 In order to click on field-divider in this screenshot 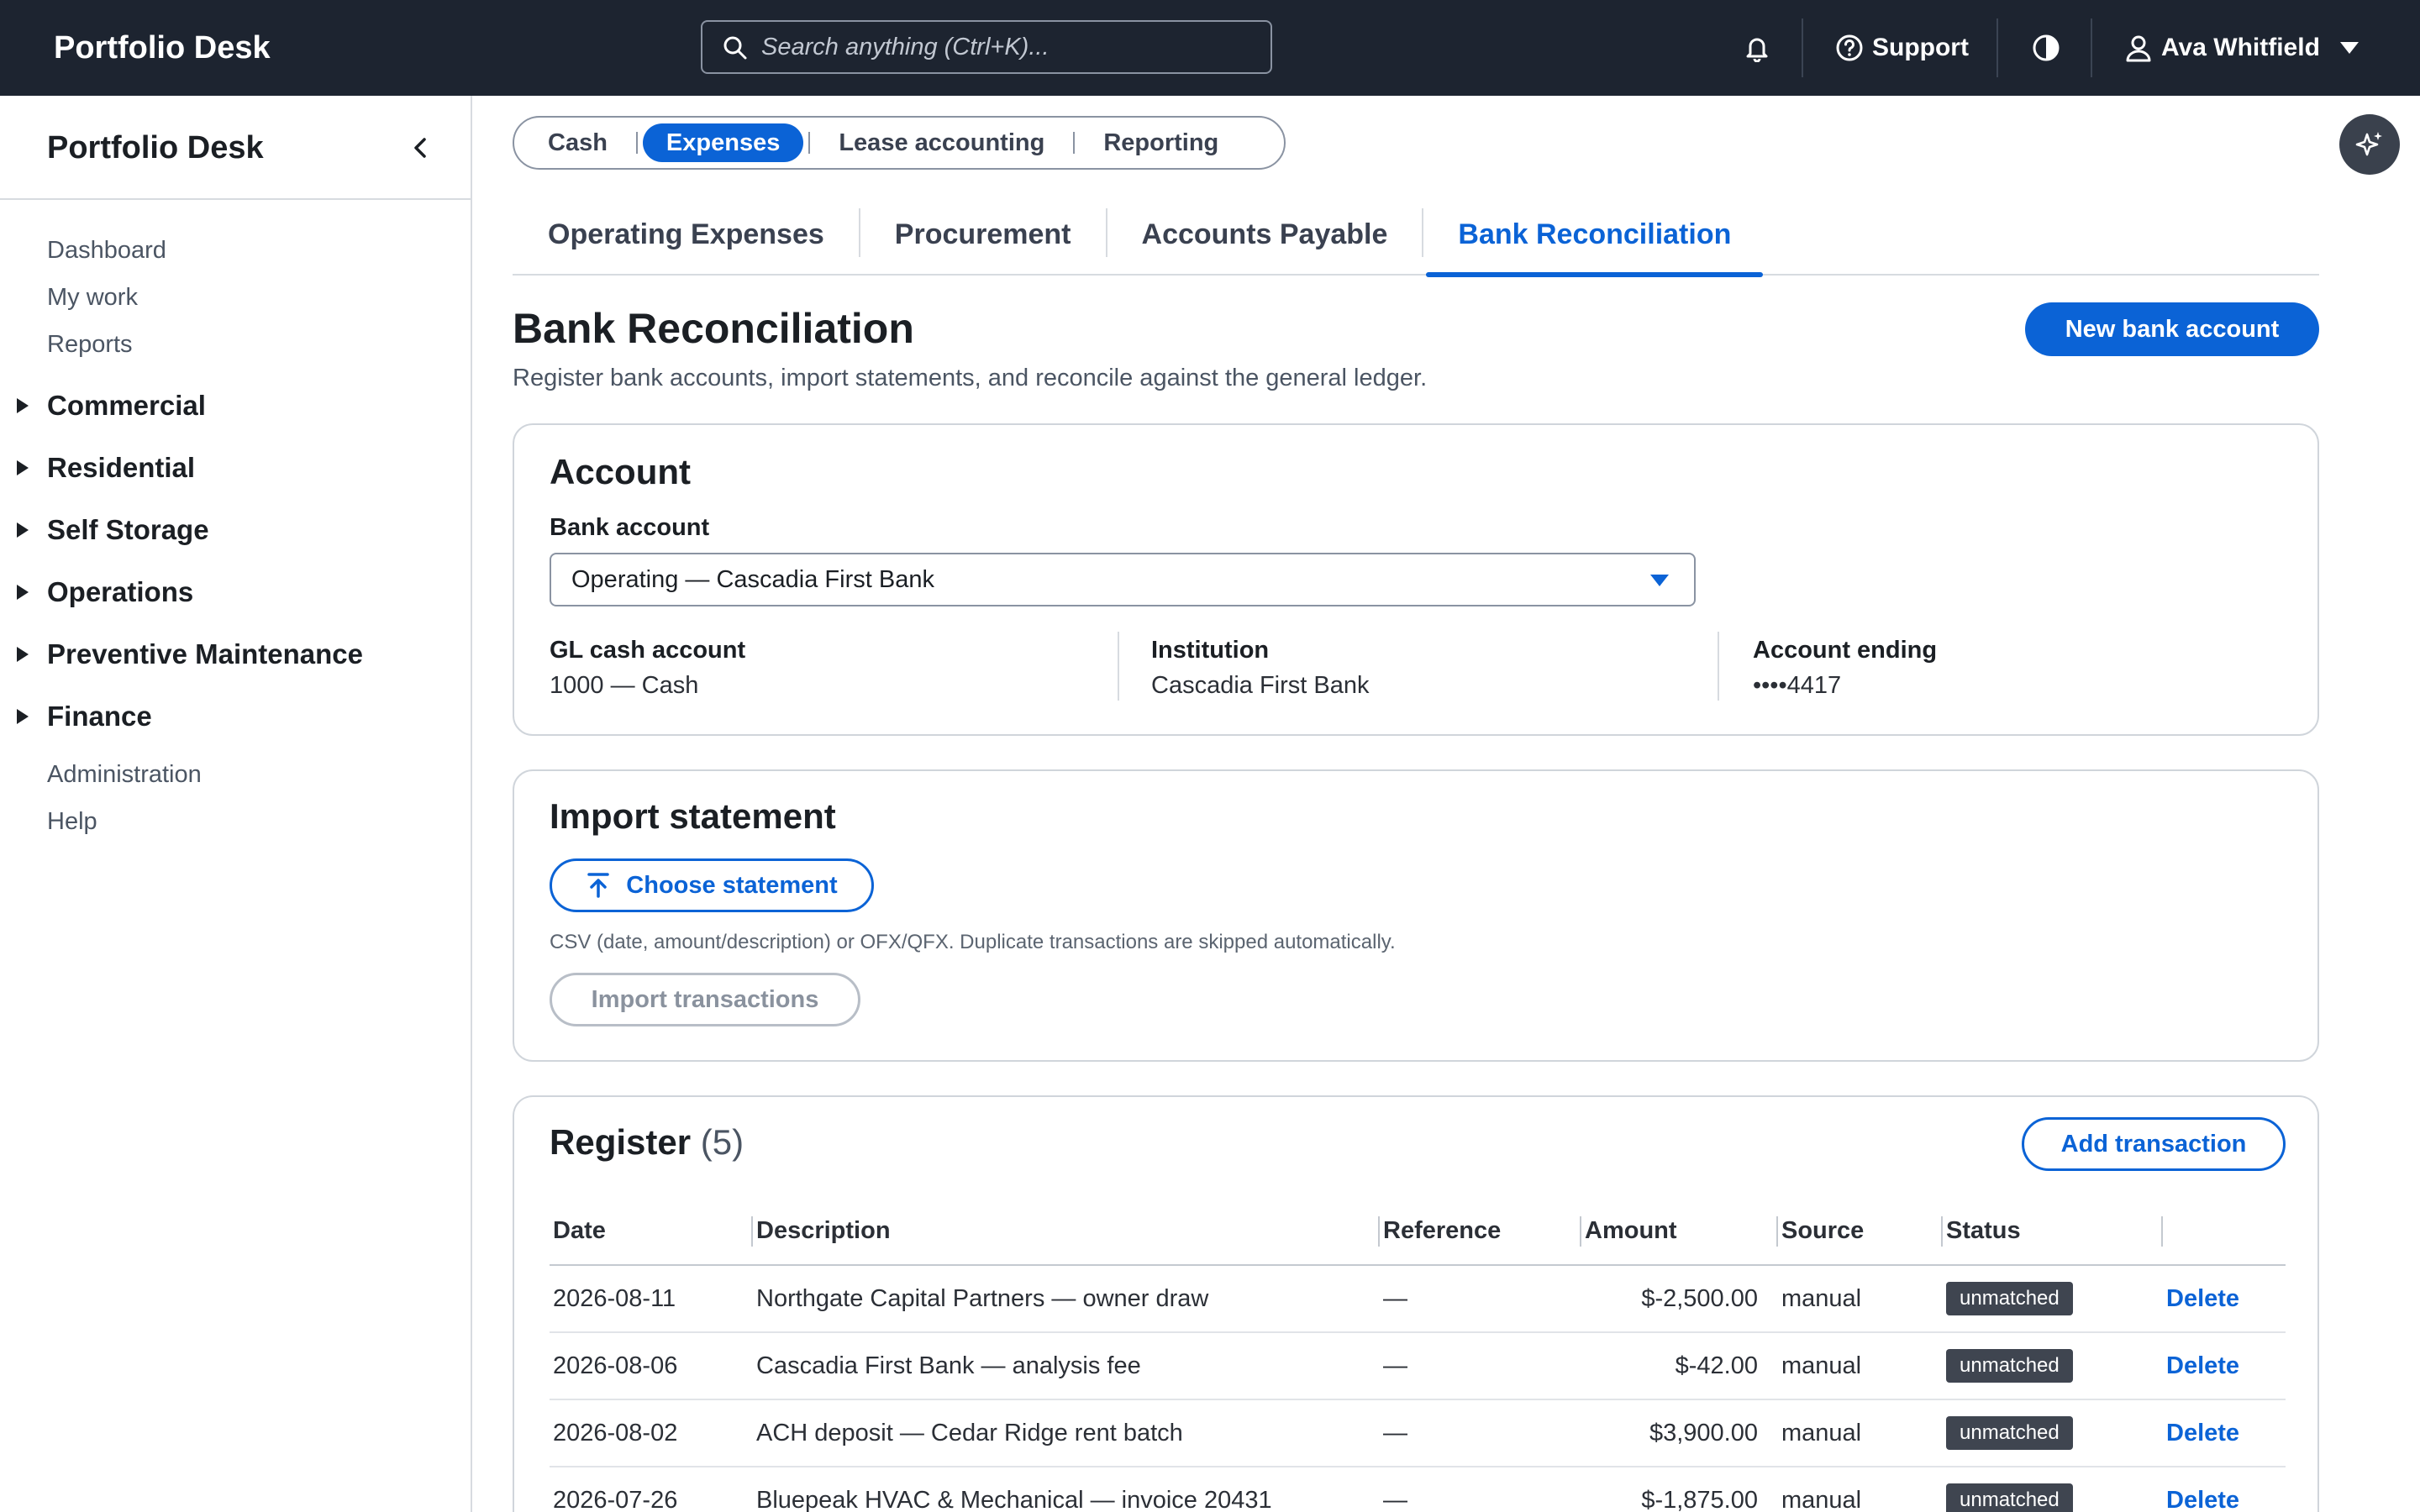, I will do `click(1718, 666)`.